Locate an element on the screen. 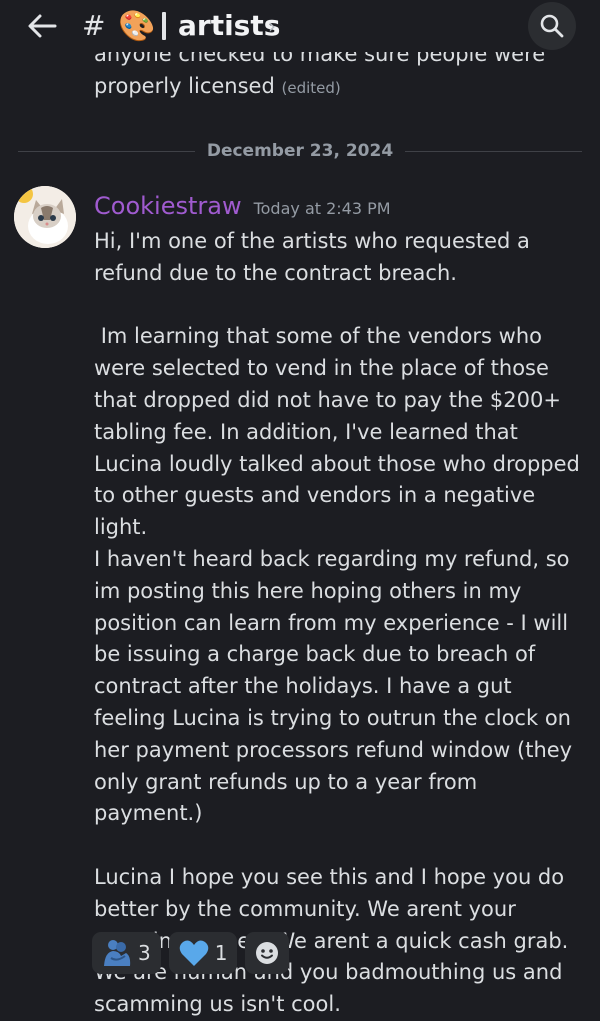 The width and height of the screenshot is (600, 1021). add-reaction-button is located at coordinates (267, 953).